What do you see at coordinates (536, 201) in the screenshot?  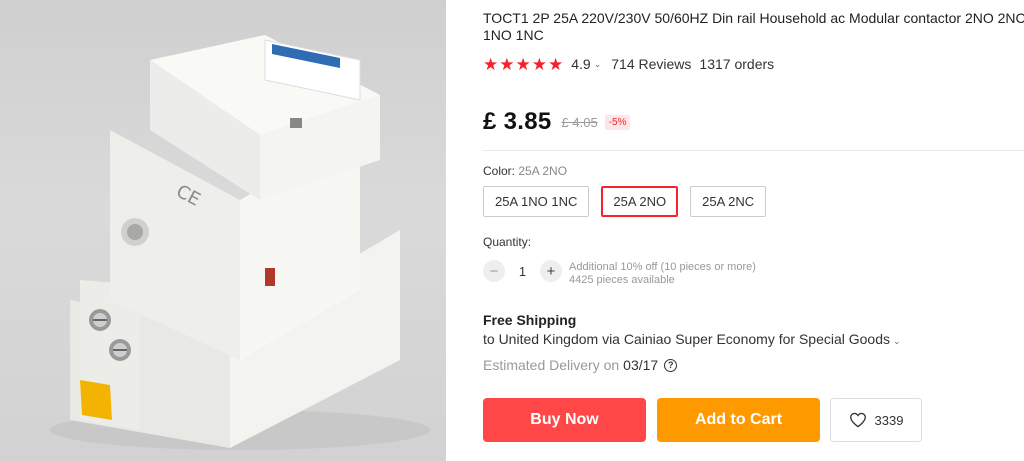 I see `variant-option-1no-1nc: 25A 1NO 1NC` at bounding box center [536, 201].